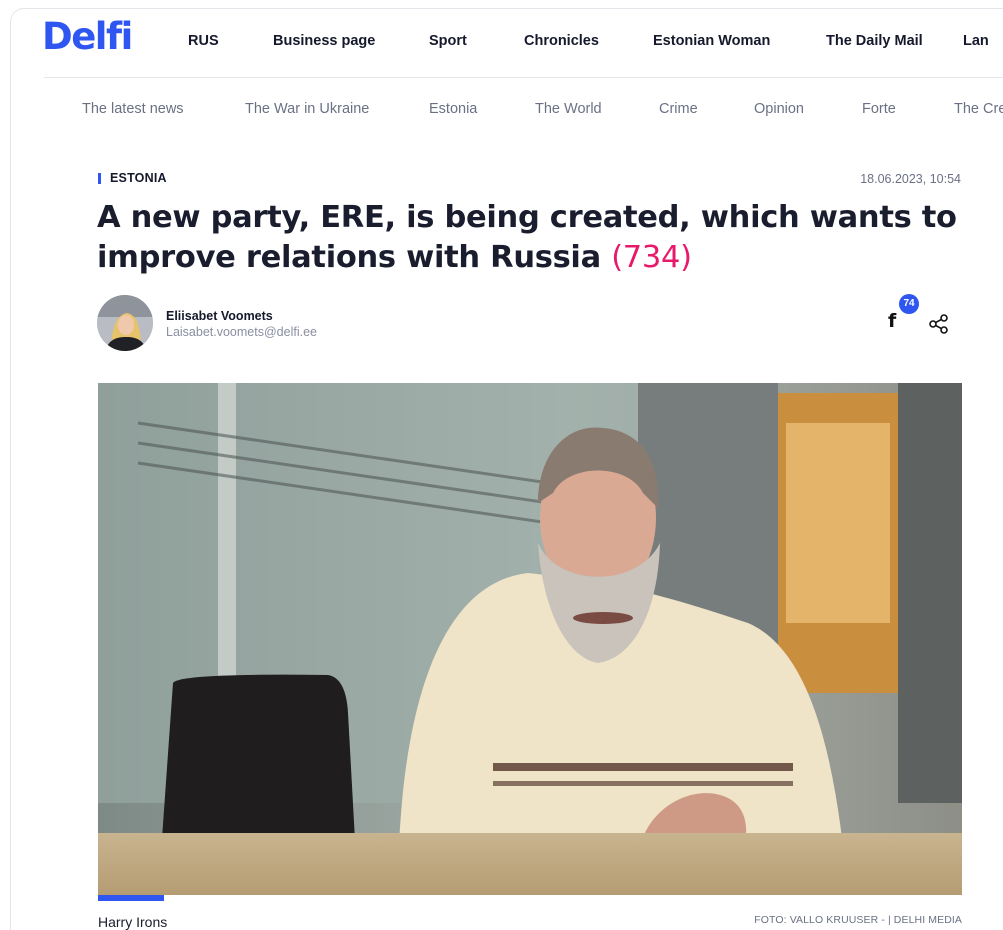 The image size is (1003, 930). I want to click on nav-item-sport: Sport, so click(448, 41).